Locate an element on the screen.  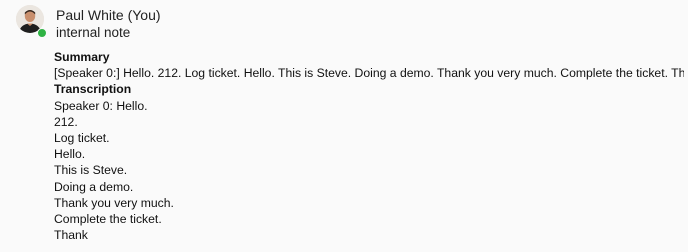
note-type-label: internal note is located at coordinates (93, 32).